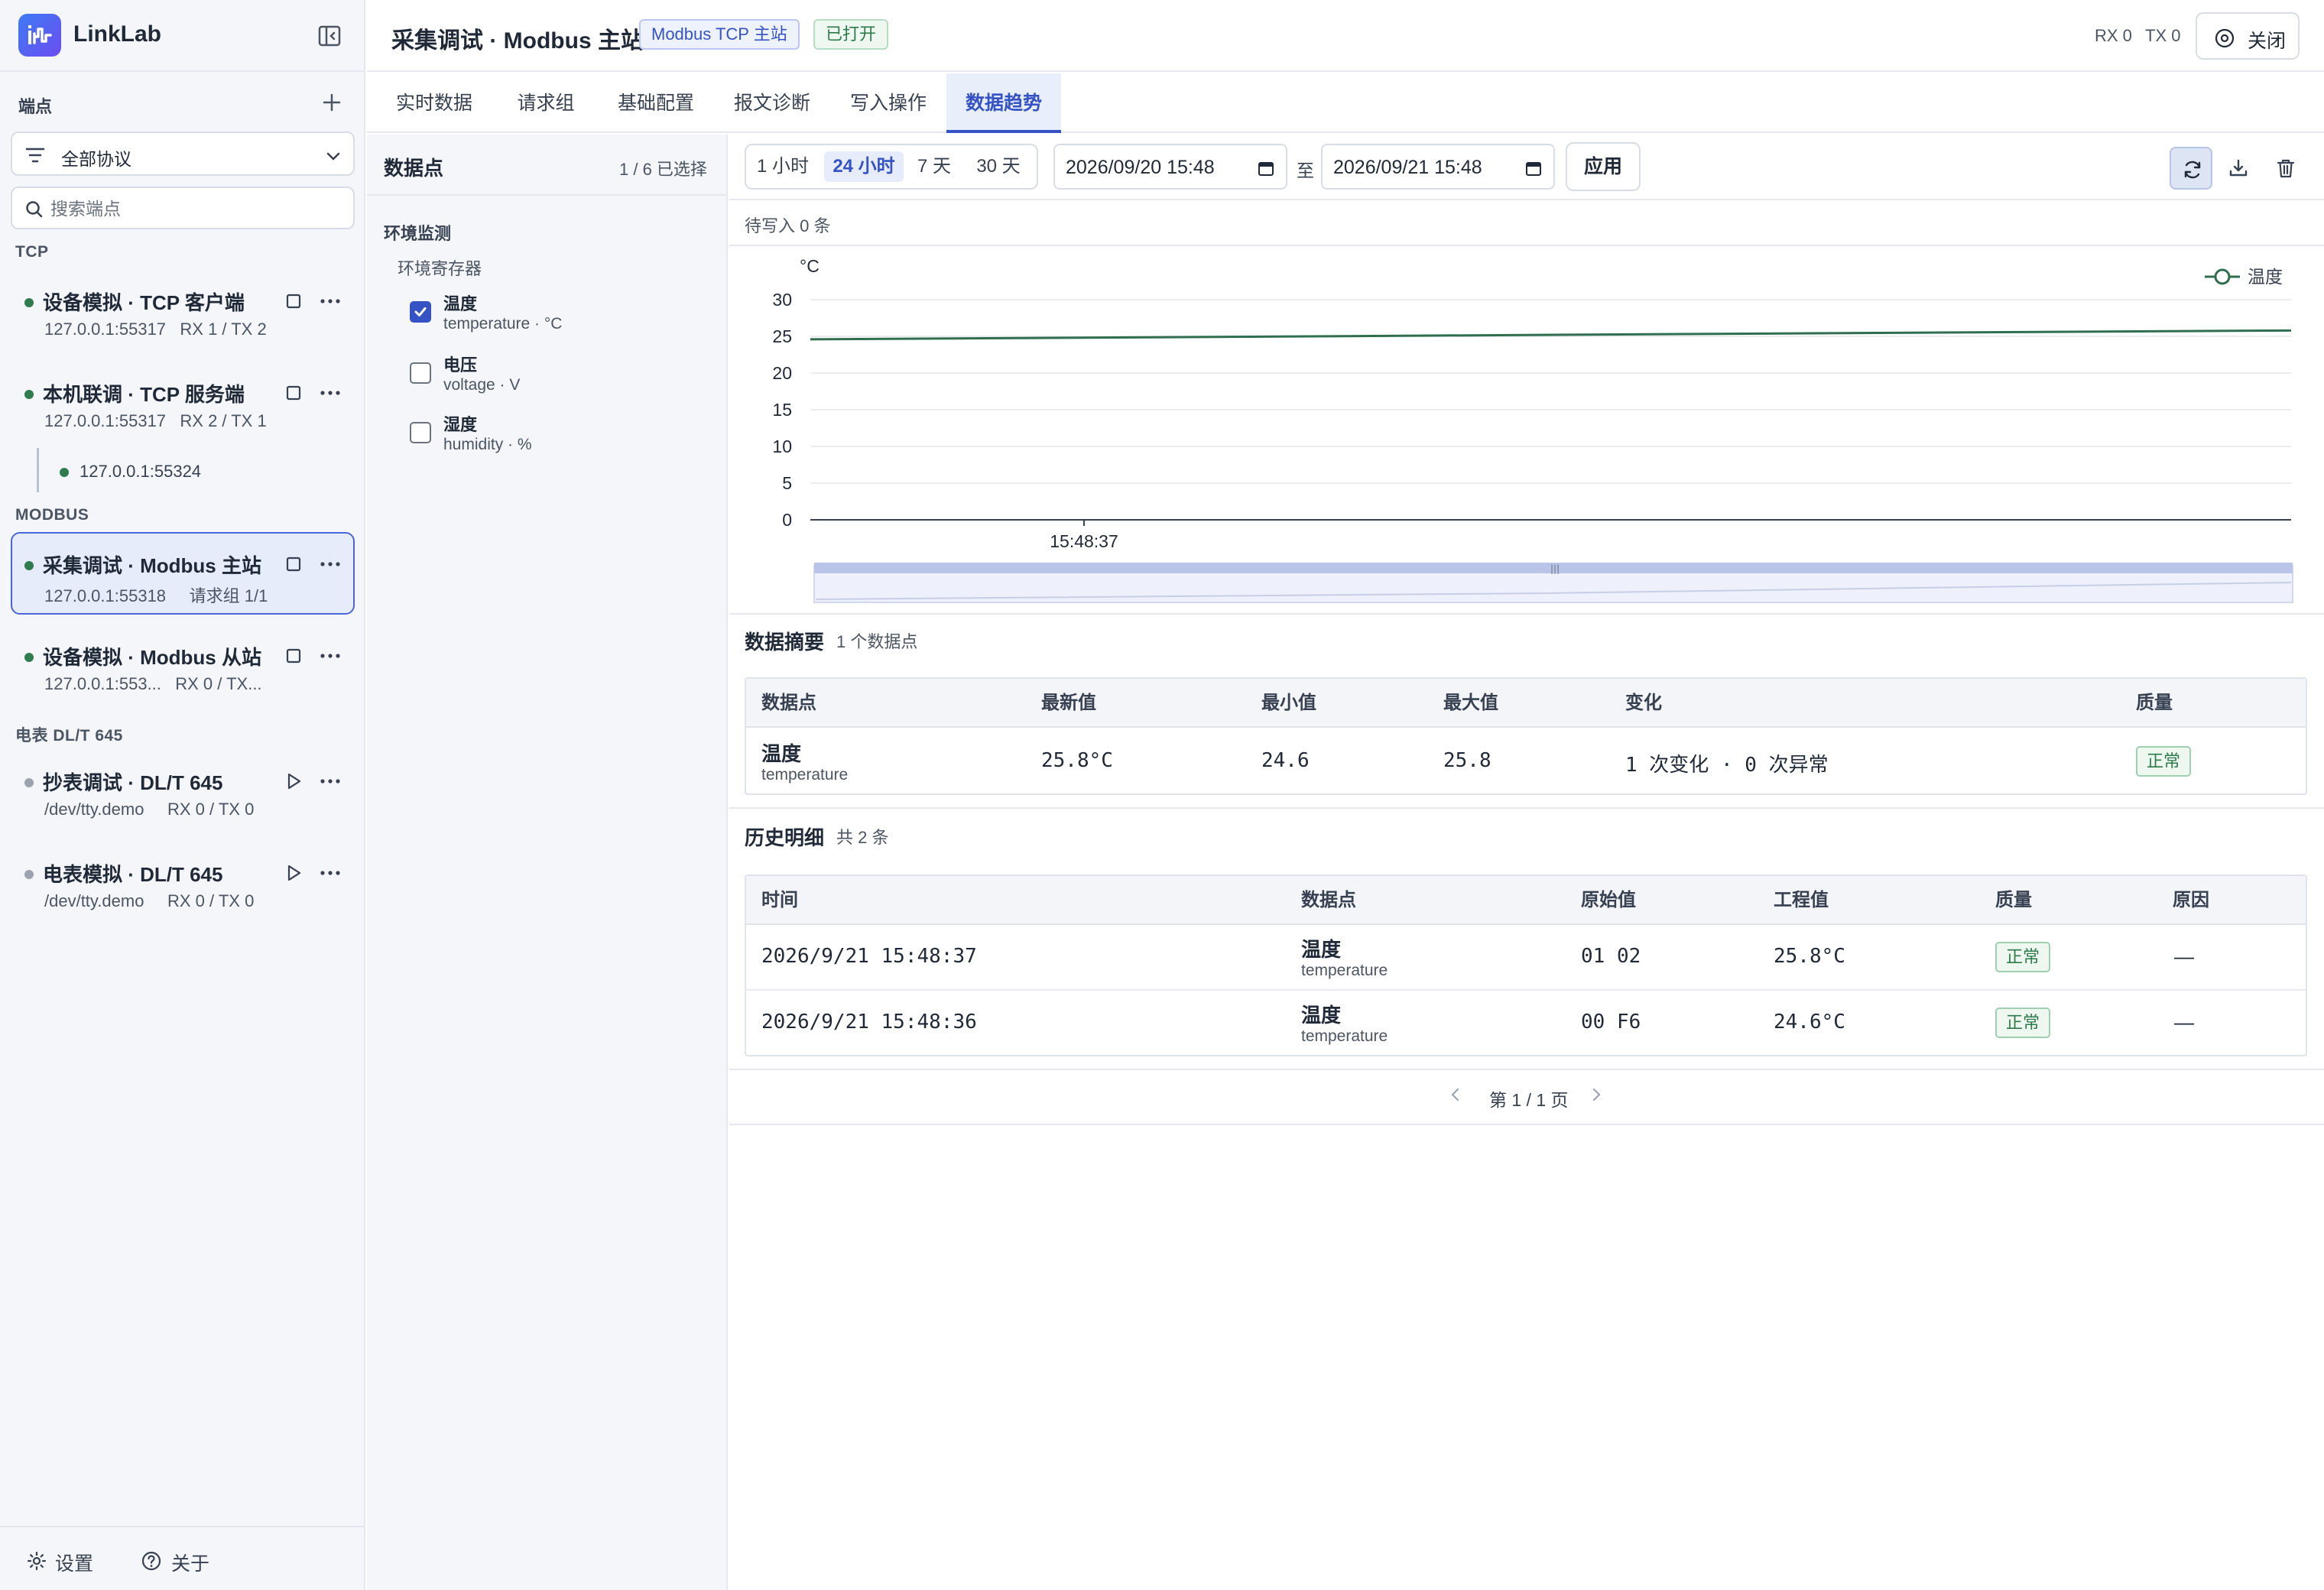  What do you see at coordinates (36, 1562) in the screenshot?
I see `gear-icon` at bounding box center [36, 1562].